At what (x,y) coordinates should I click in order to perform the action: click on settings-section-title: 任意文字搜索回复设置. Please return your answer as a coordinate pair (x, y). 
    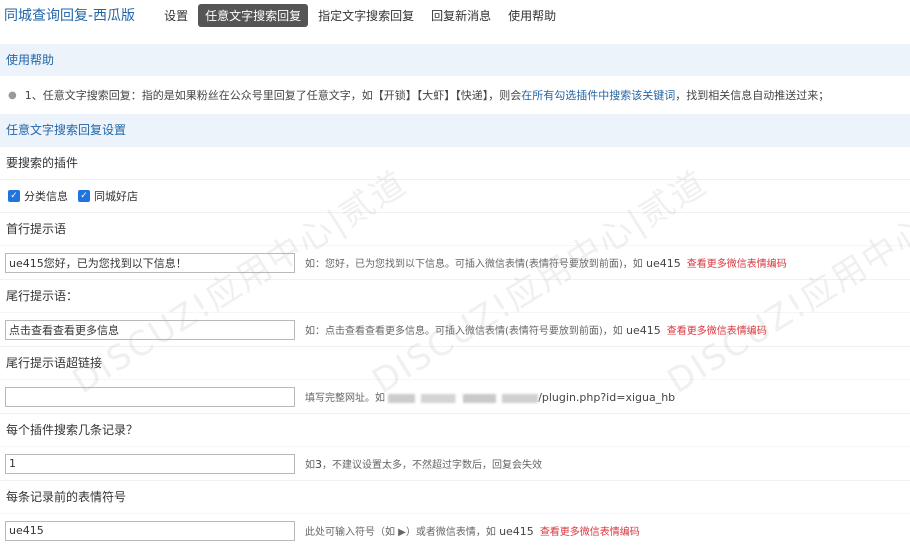
    Looking at the image, I should click on (455, 130).